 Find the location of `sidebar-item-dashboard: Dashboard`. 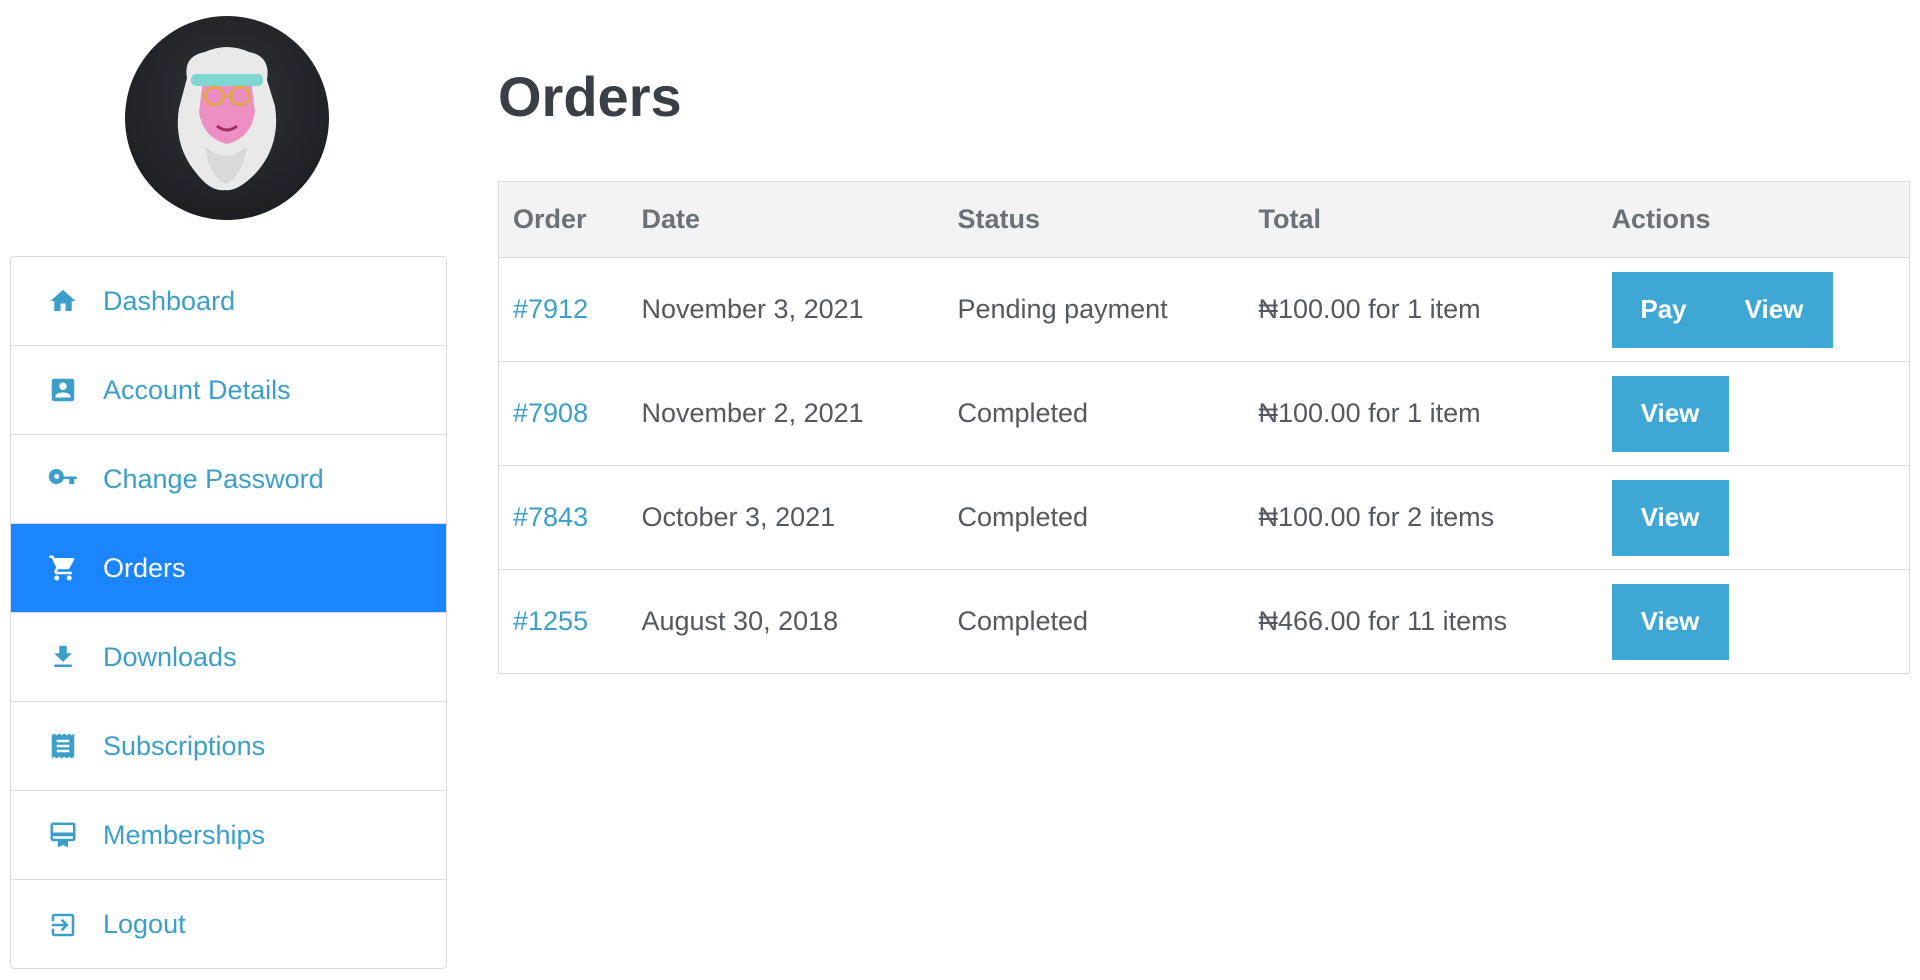

sidebar-item-dashboard: Dashboard is located at coordinates (228, 301).